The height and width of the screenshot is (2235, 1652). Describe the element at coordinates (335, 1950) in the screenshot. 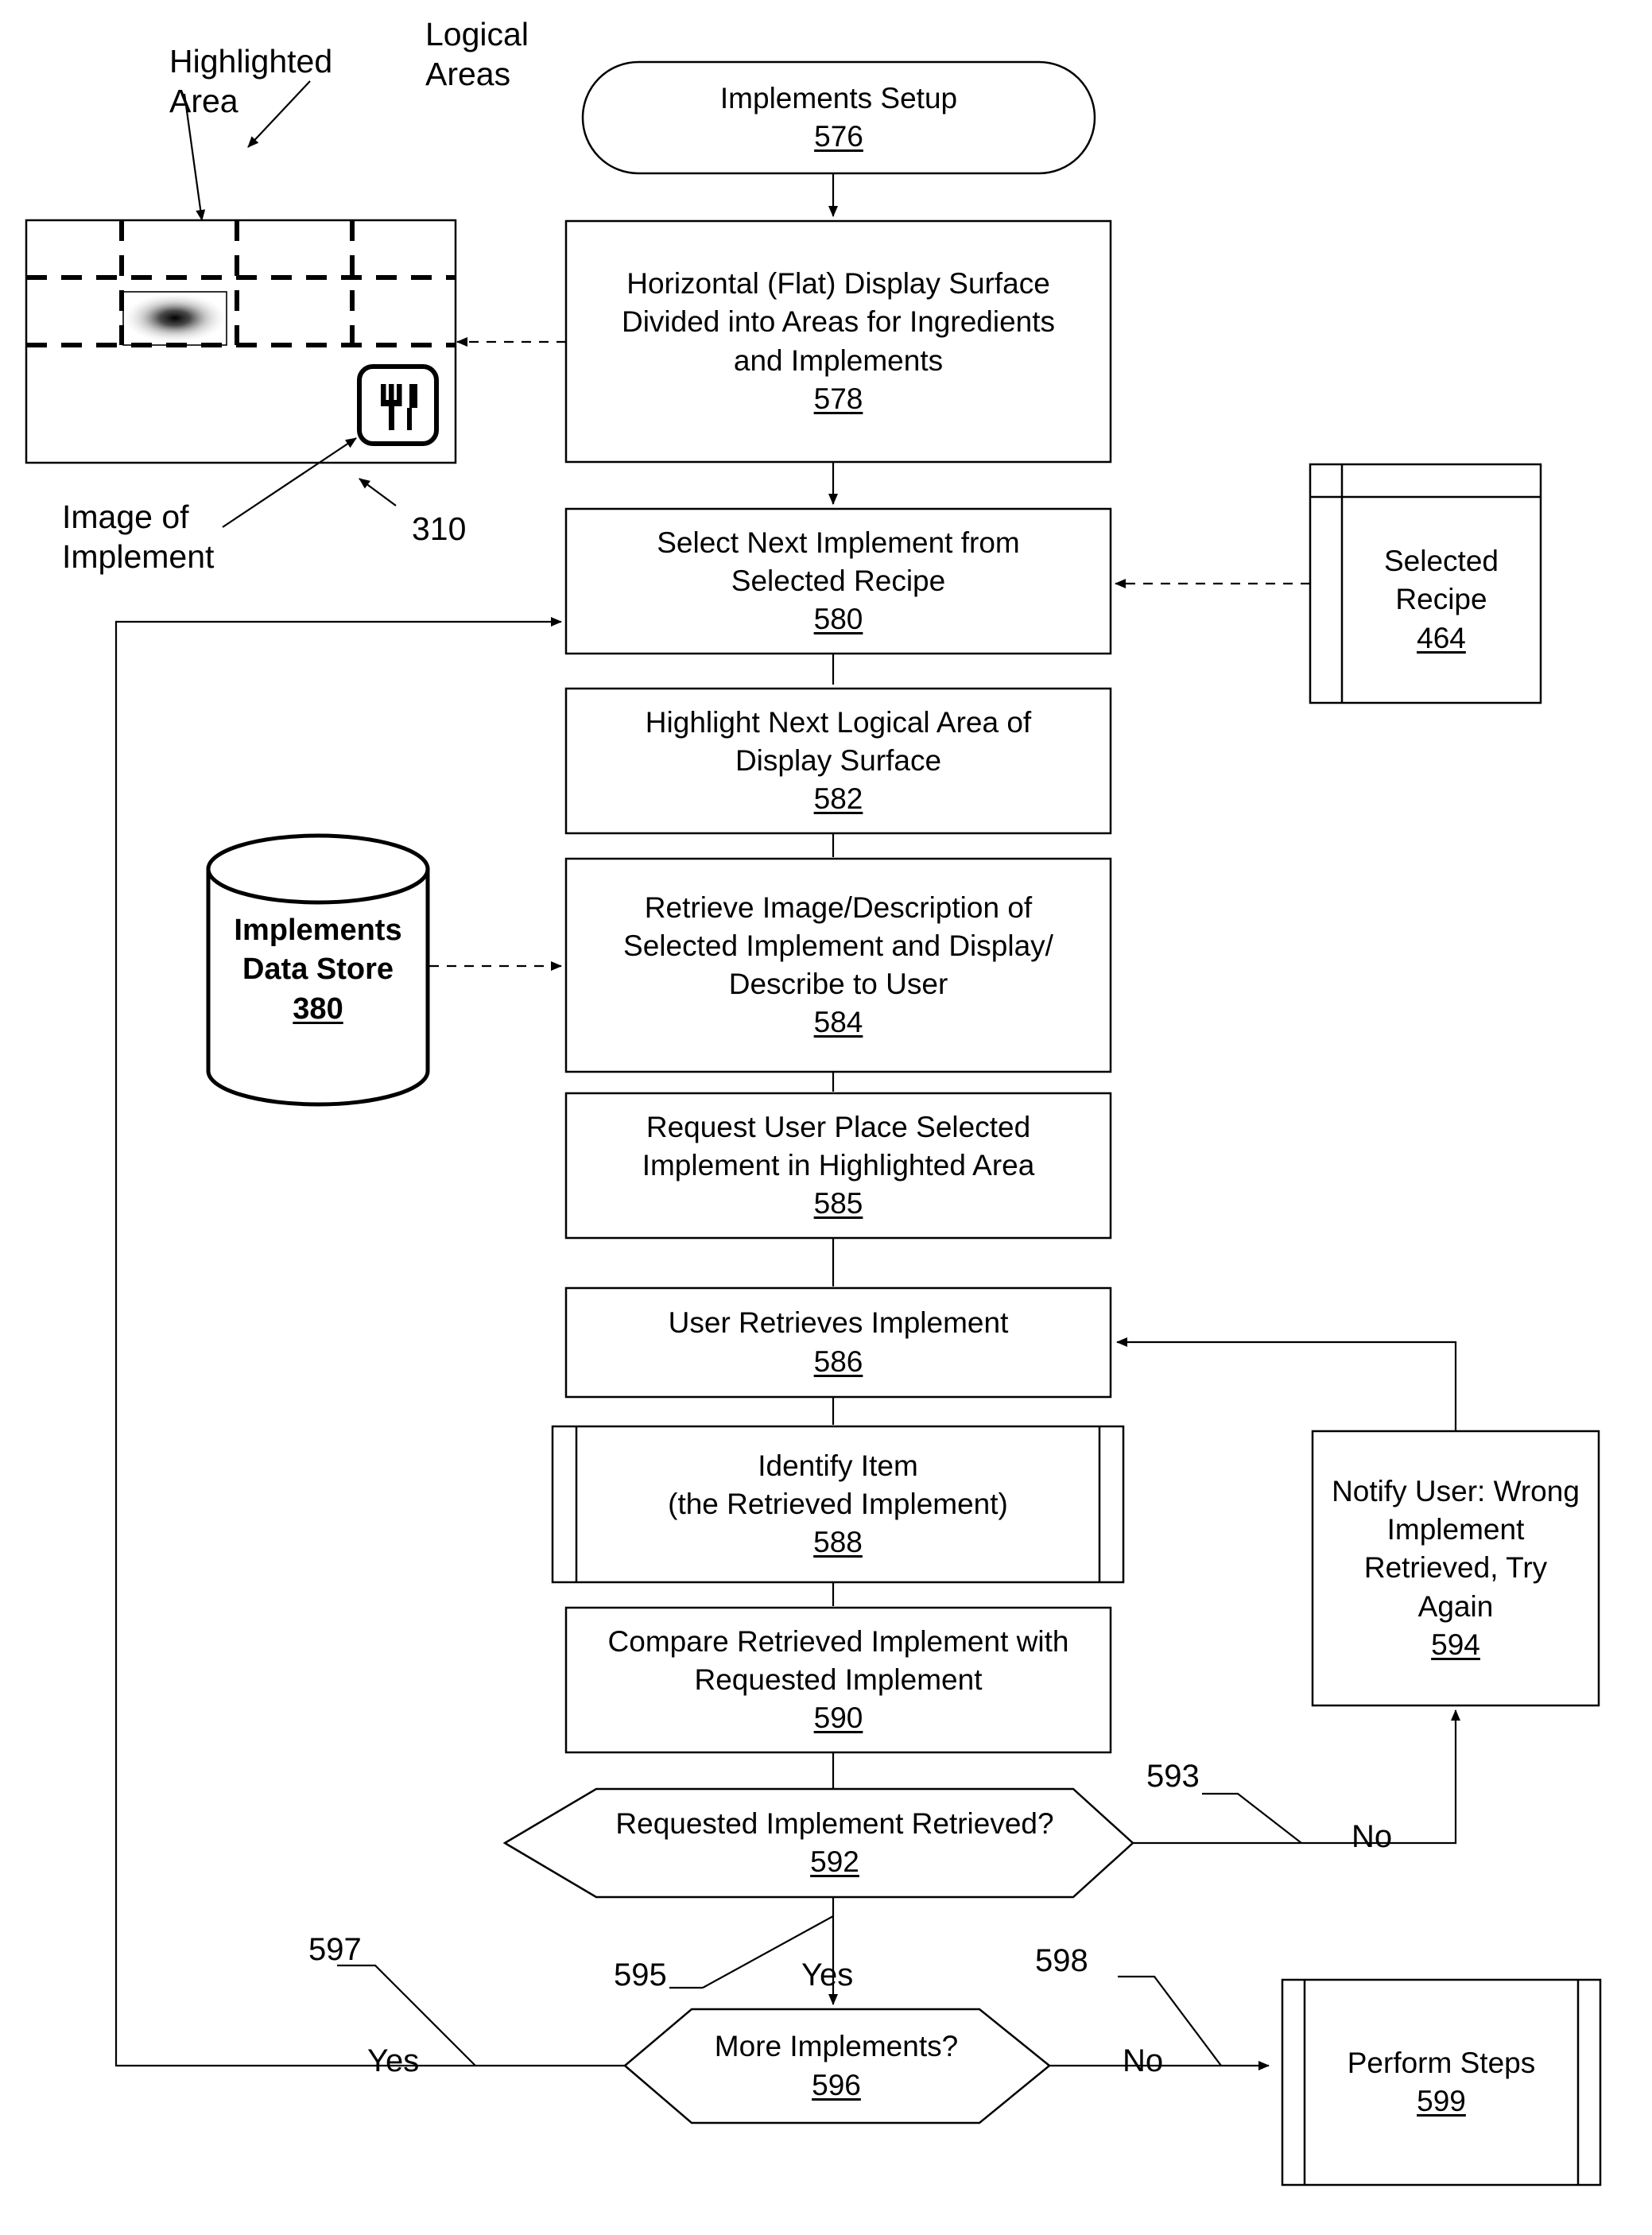

I see `edge-label-597: 597` at that location.